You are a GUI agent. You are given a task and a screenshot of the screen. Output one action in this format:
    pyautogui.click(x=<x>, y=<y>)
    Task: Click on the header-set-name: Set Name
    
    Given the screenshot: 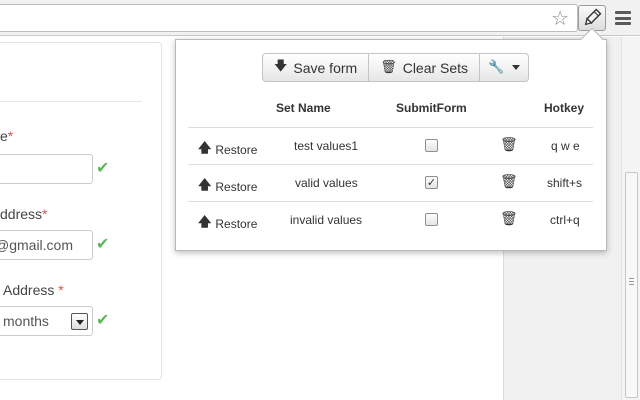 What is the action you would take?
    pyautogui.click(x=303, y=108)
    